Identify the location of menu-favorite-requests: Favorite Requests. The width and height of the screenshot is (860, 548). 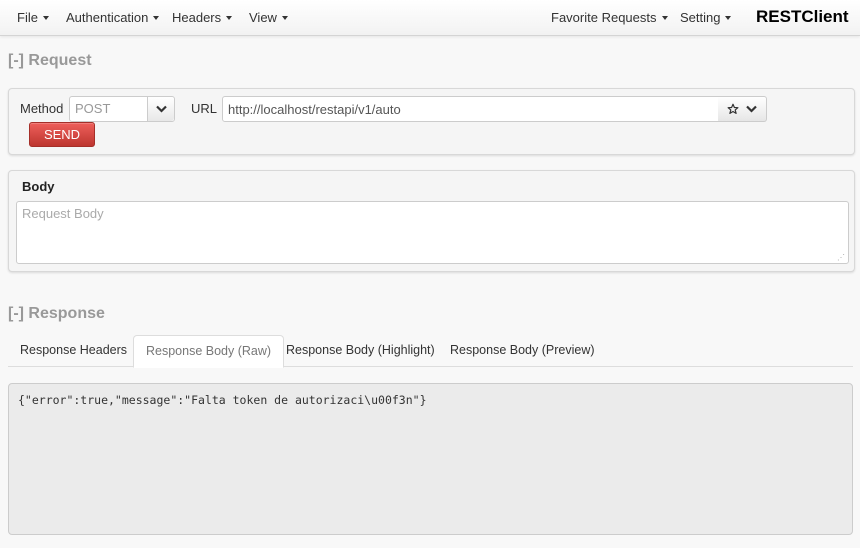
(609, 18).